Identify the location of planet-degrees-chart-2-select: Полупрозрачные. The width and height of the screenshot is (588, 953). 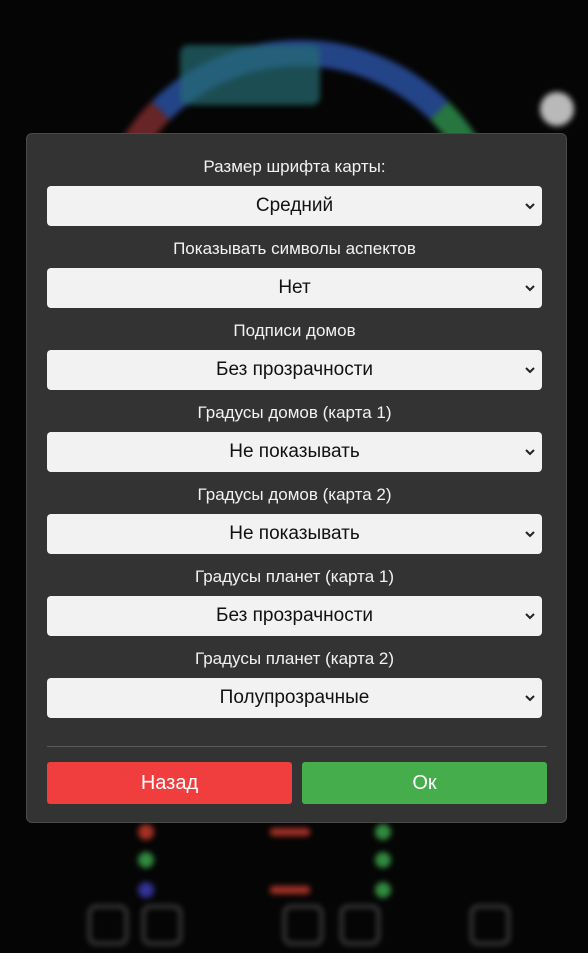
(294, 698).